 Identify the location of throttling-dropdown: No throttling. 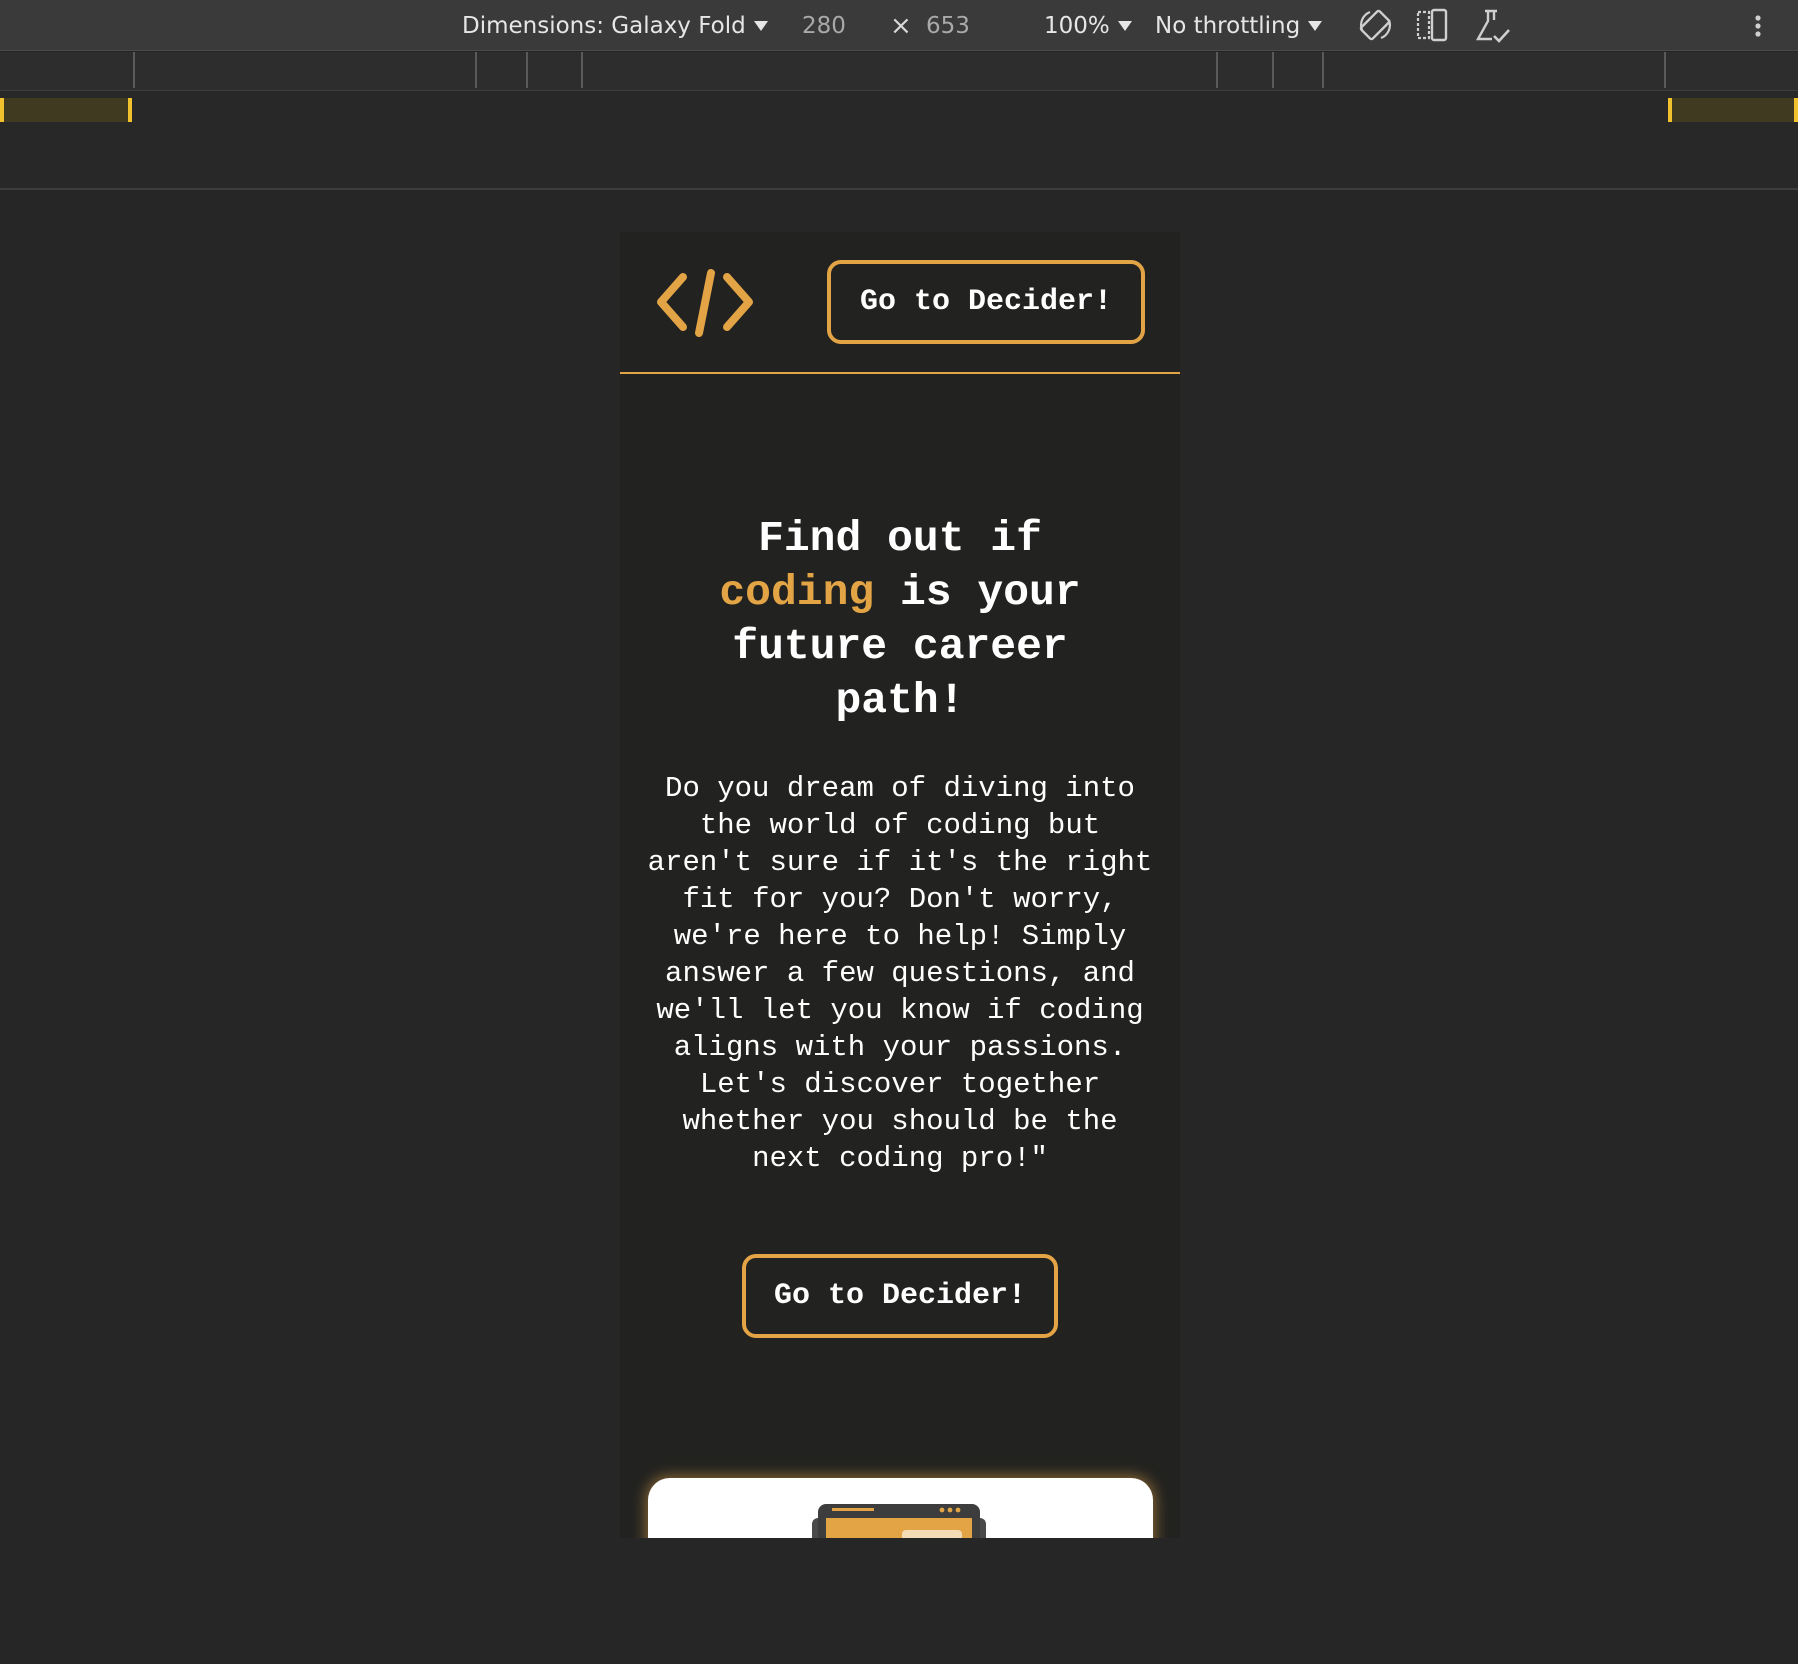
(1239, 25).